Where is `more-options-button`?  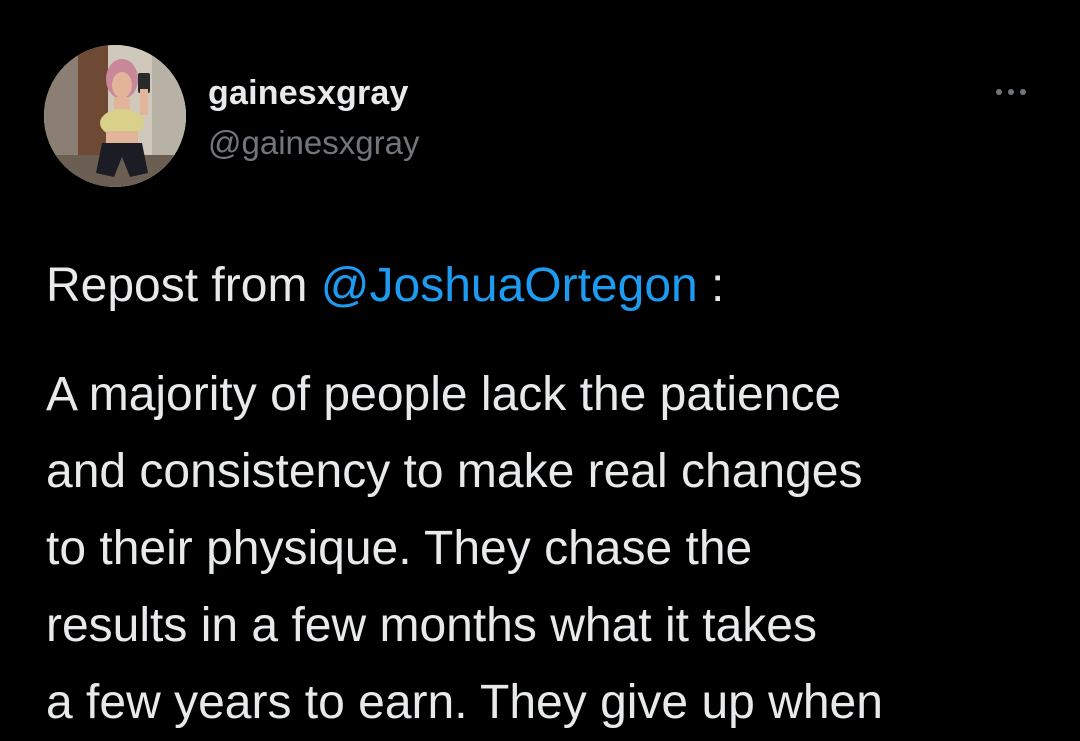 more-options-button is located at coordinates (1011, 92).